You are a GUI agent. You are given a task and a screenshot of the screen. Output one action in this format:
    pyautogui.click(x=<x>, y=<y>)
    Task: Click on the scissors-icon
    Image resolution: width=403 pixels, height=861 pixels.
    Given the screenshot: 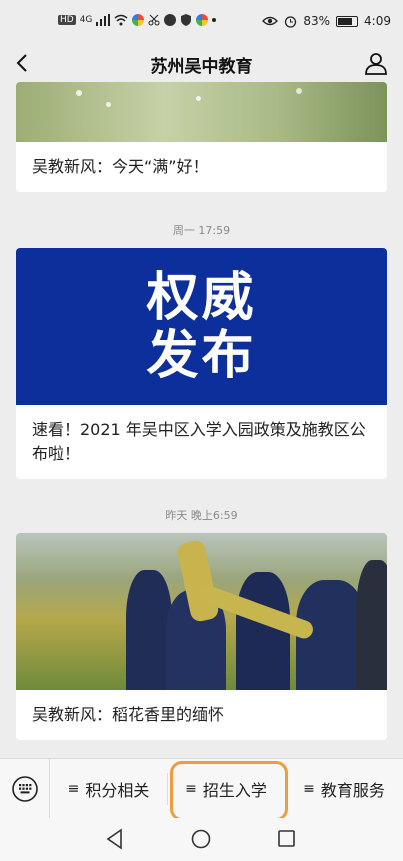 What is the action you would take?
    pyautogui.click(x=154, y=20)
    